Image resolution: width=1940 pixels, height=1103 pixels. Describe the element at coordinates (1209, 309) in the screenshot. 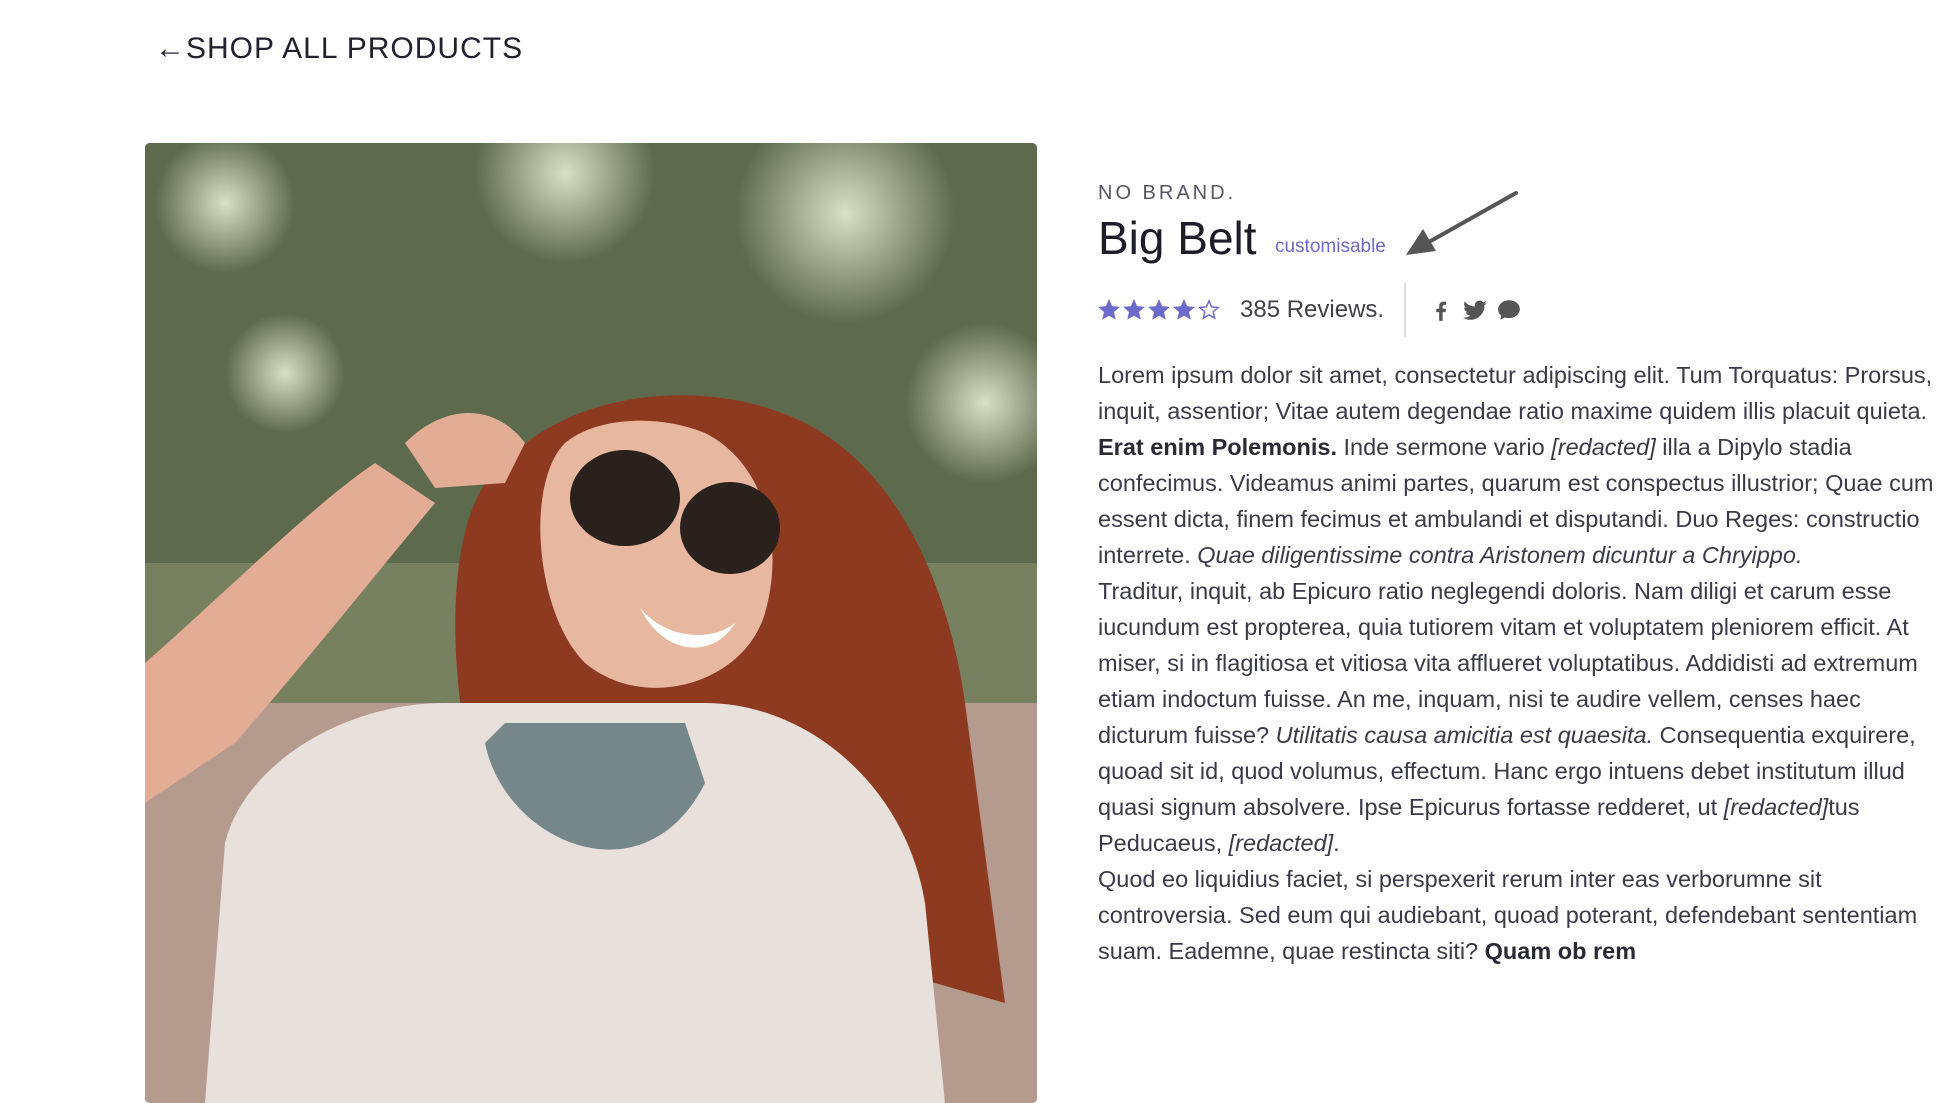

I see `star-empty-icon` at that location.